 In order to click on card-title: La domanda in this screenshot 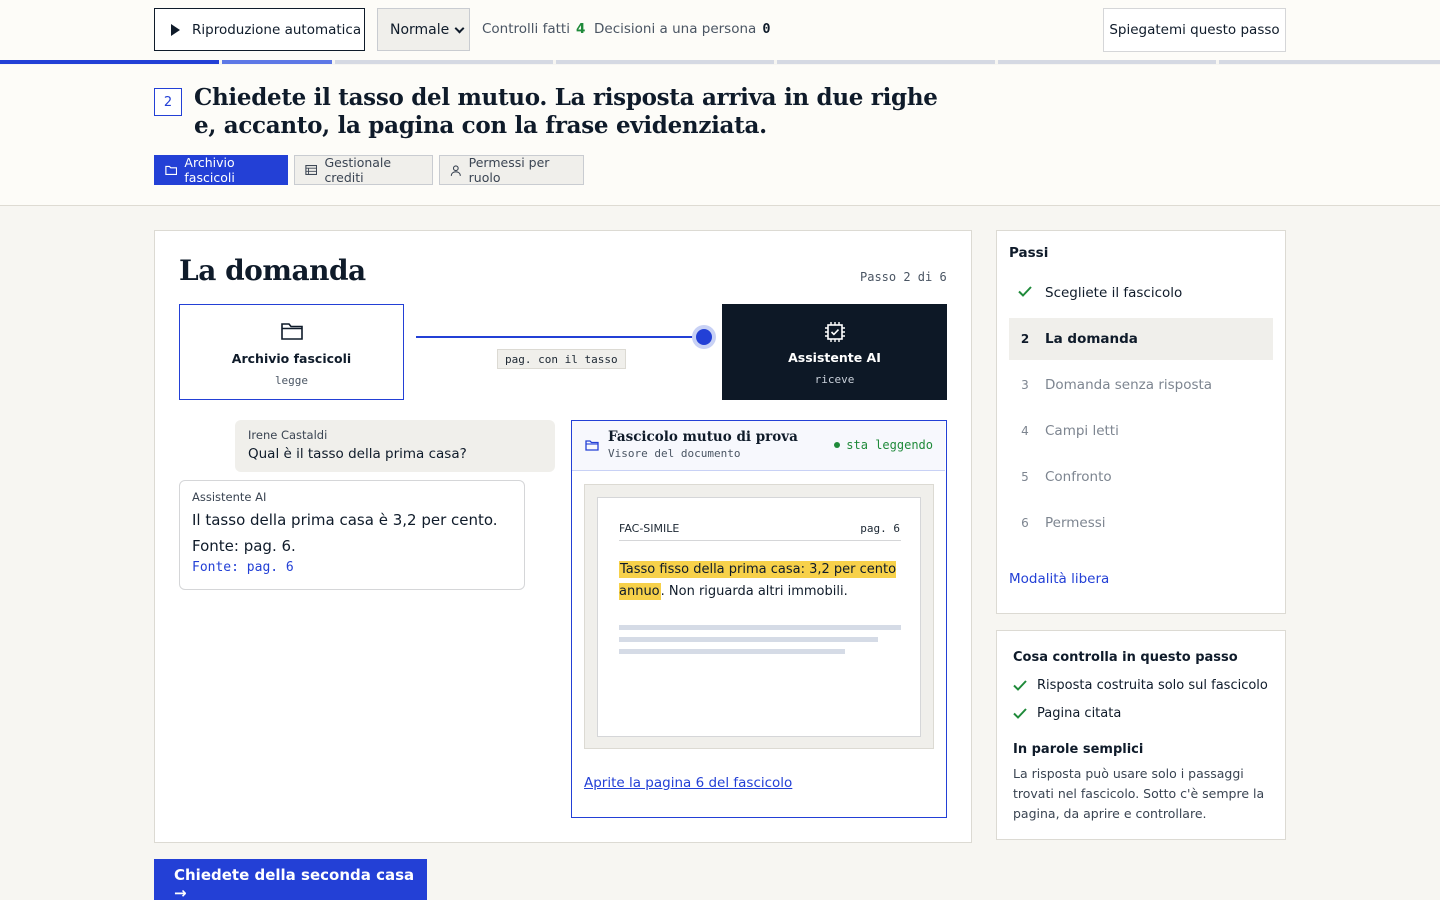, I will do `click(272, 270)`.